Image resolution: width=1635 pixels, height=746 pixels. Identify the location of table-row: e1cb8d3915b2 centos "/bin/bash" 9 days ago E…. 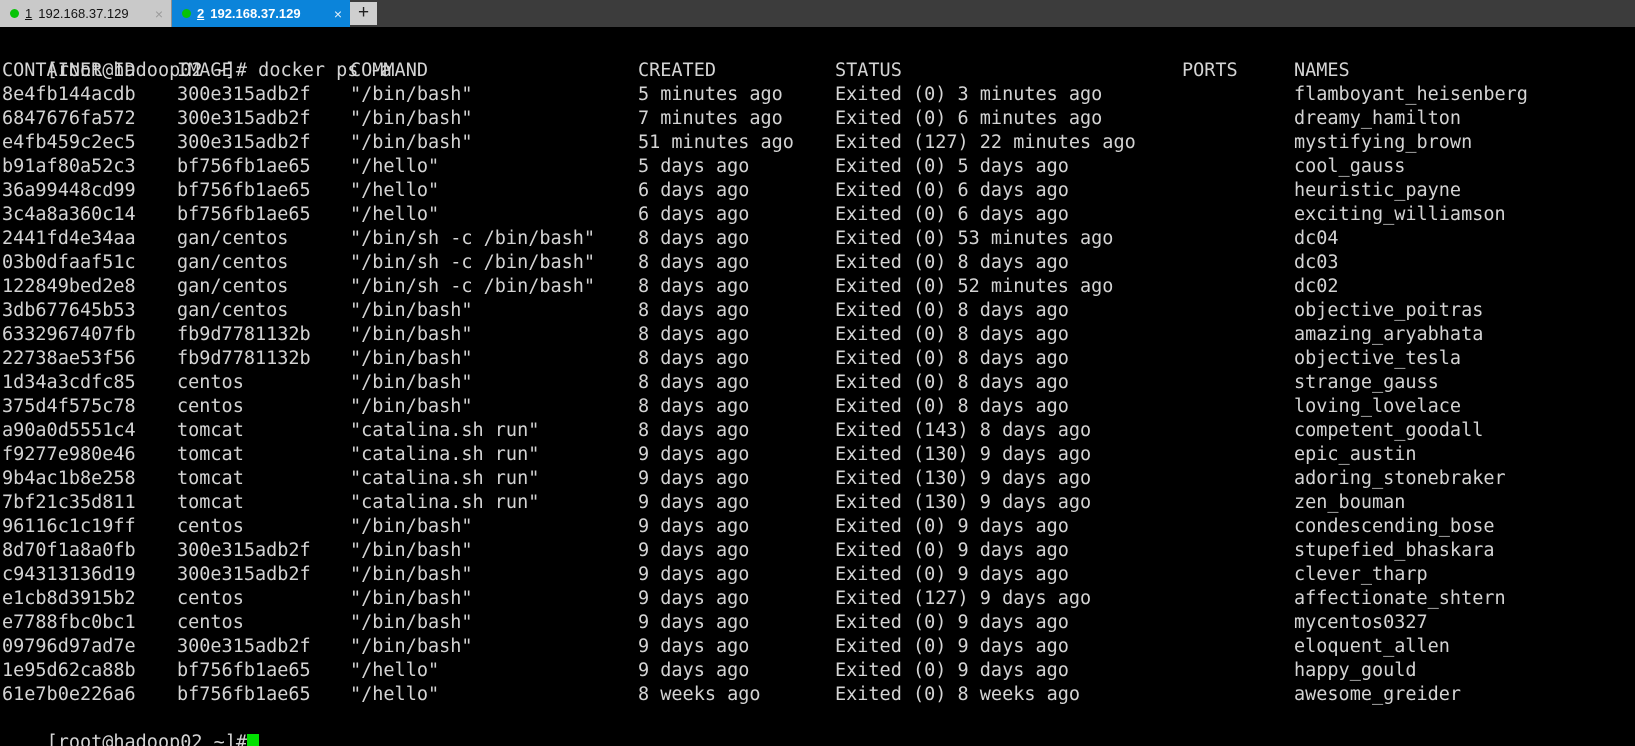
(818, 599).